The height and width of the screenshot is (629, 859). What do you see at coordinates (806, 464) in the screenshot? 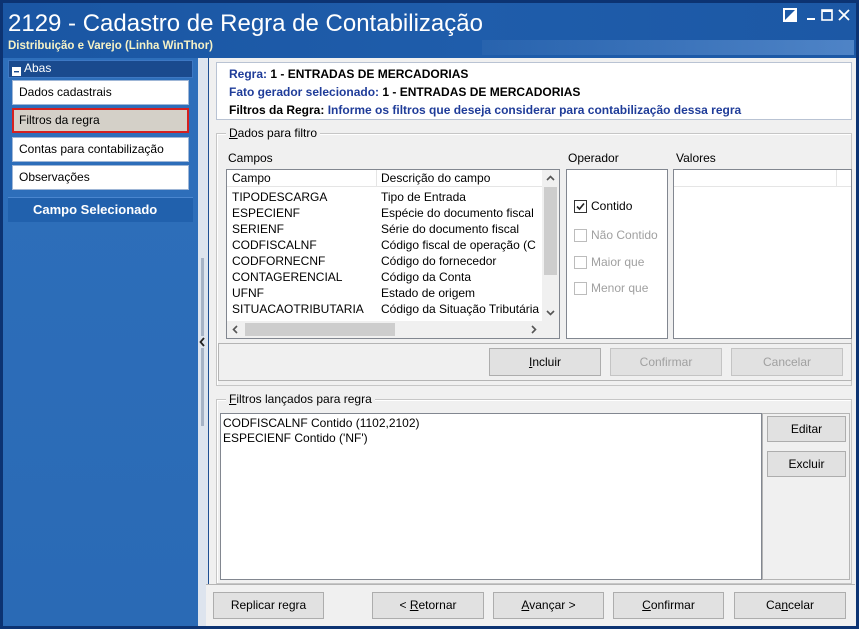
I see `delete-button: Excluir` at bounding box center [806, 464].